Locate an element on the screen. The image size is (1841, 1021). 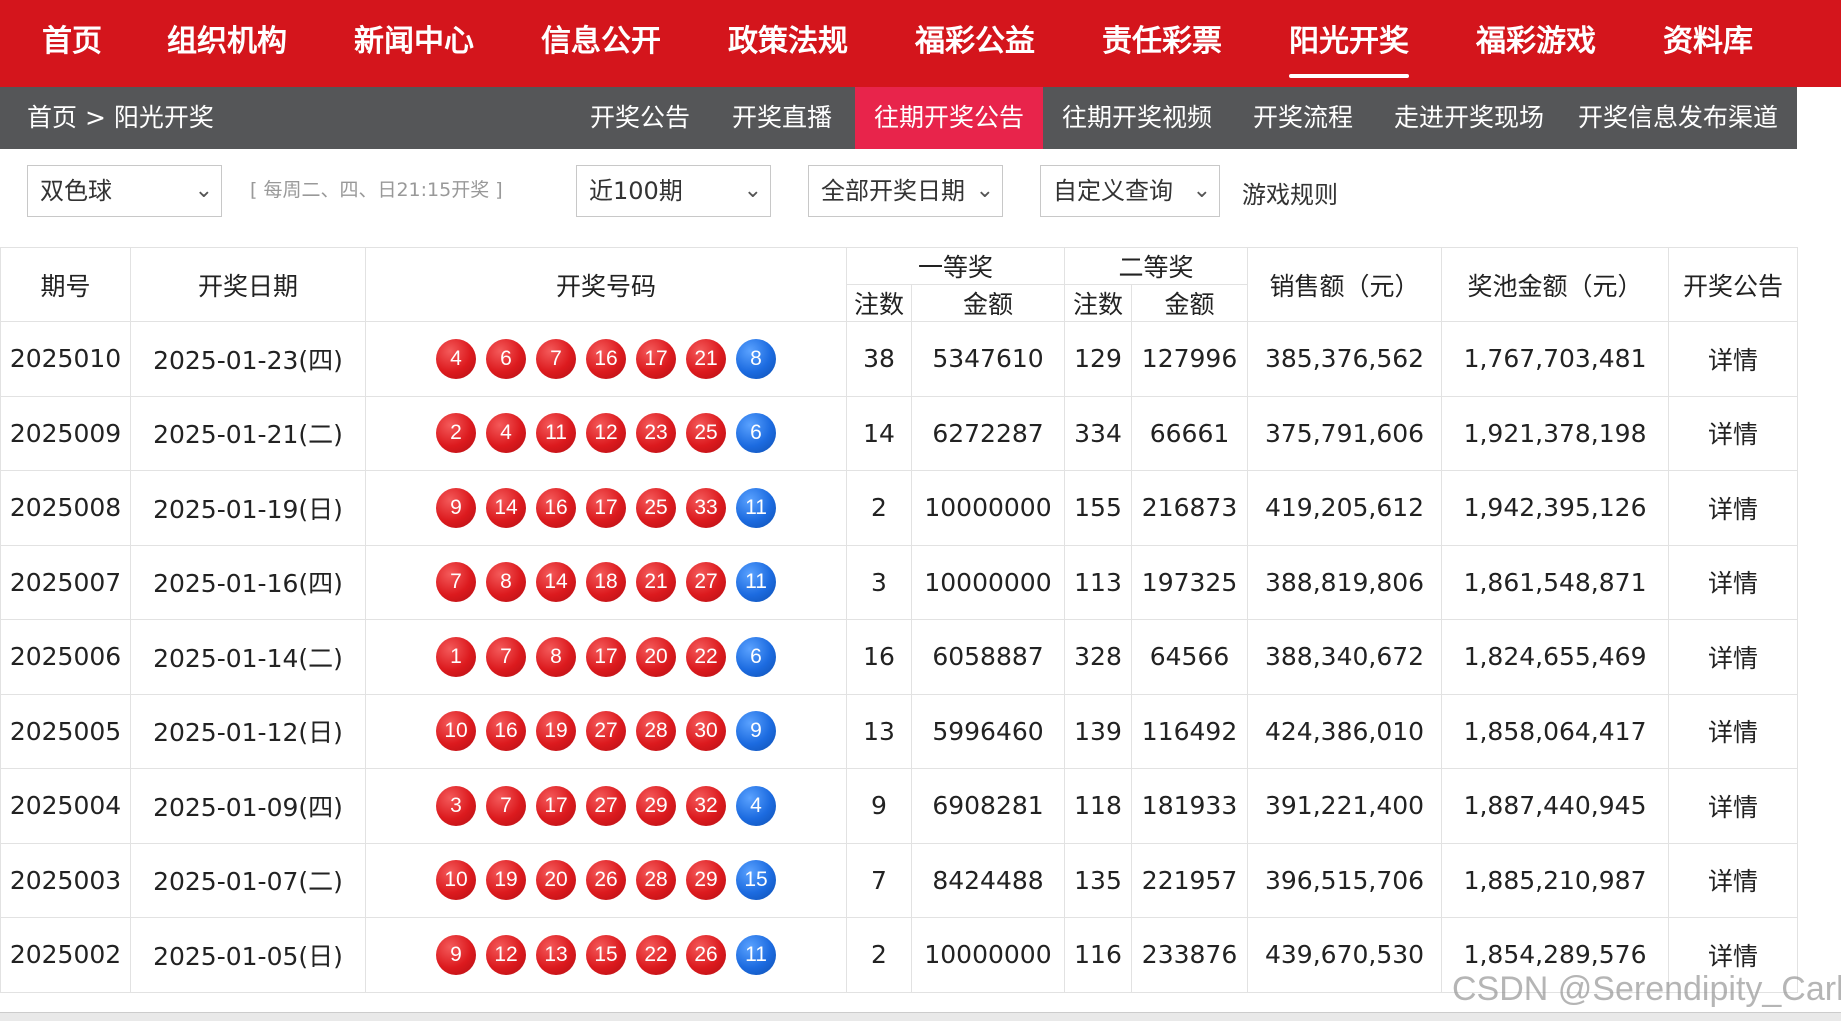
tab-draw-announcement: 开奖公告 is located at coordinates (640, 118).